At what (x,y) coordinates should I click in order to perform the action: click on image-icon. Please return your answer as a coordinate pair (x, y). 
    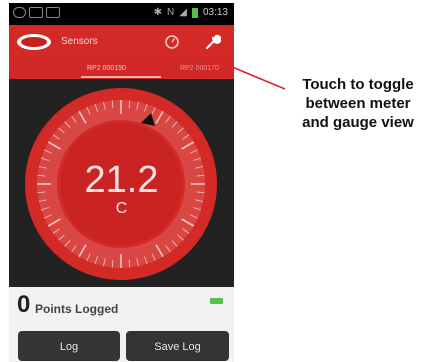
    Looking at the image, I should click on (36, 12).